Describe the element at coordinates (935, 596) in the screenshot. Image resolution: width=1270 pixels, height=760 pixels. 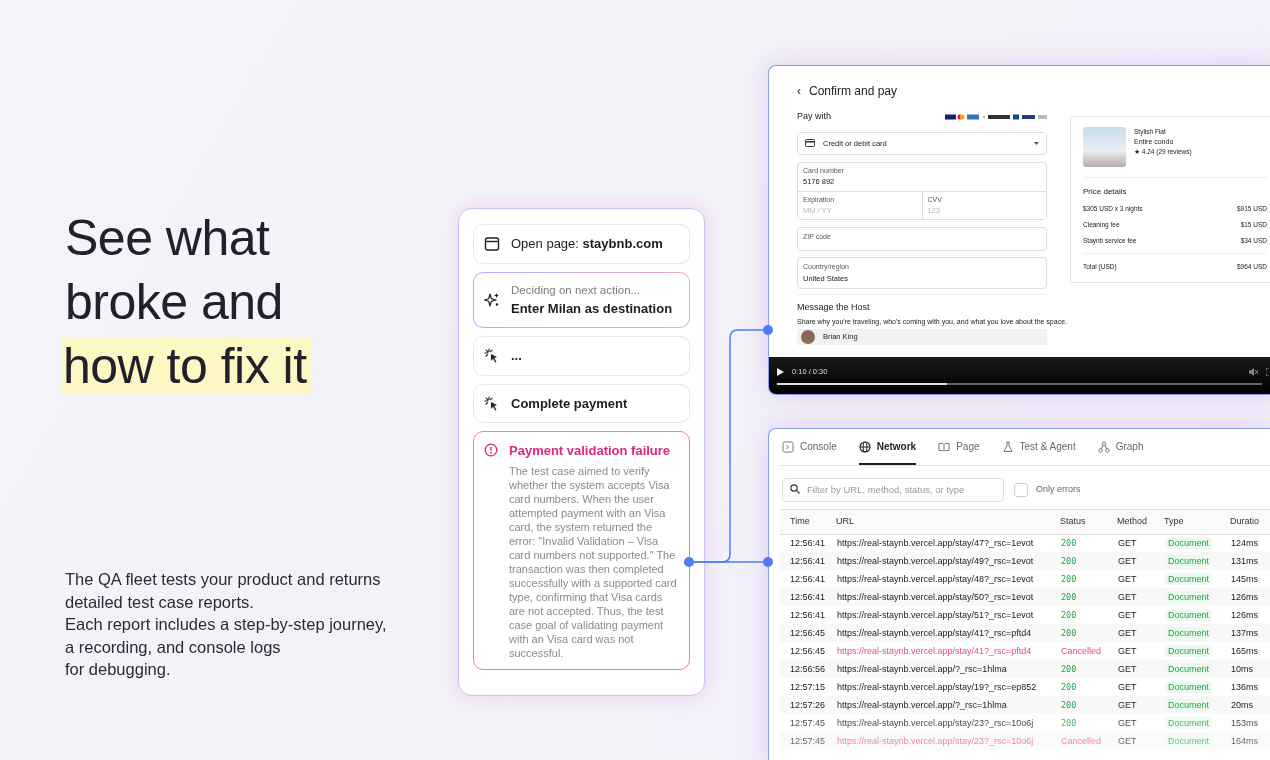
I see `table-cell: https://real-staynb.vercel.app/stay/50?_rsc=1evot` at that location.